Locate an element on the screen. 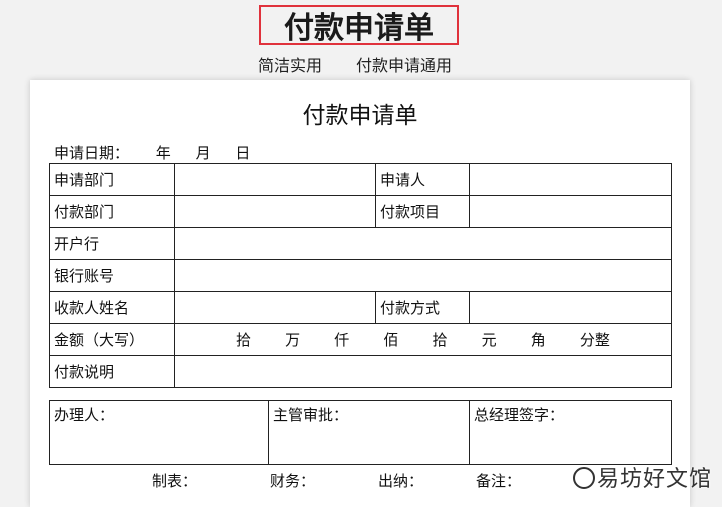  field-pay-dept is located at coordinates (275, 211).